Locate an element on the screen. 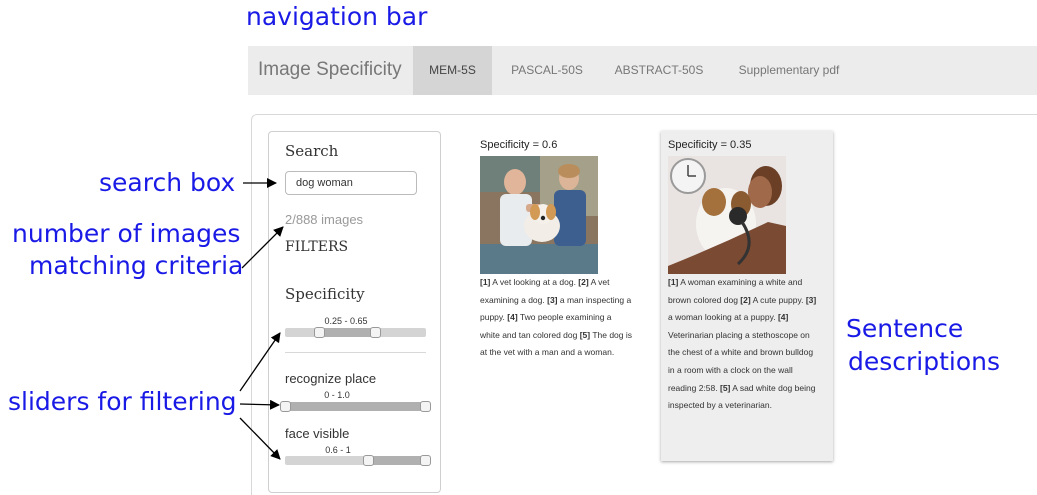 The width and height of the screenshot is (1037, 495). arrow-face-slider is located at coordinates (260, 438).